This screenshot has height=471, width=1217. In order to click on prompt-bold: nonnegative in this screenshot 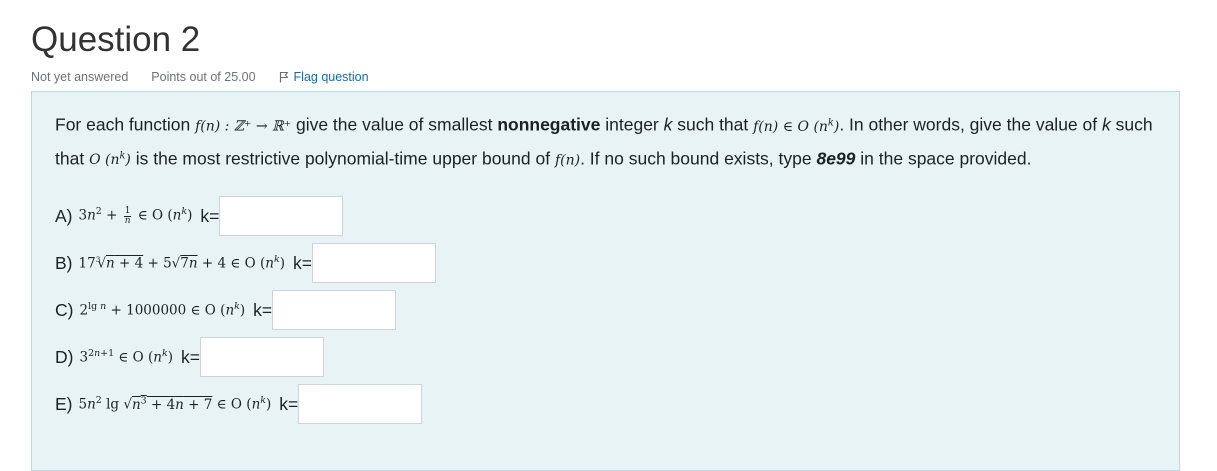, I will do `click(549, 124)`.